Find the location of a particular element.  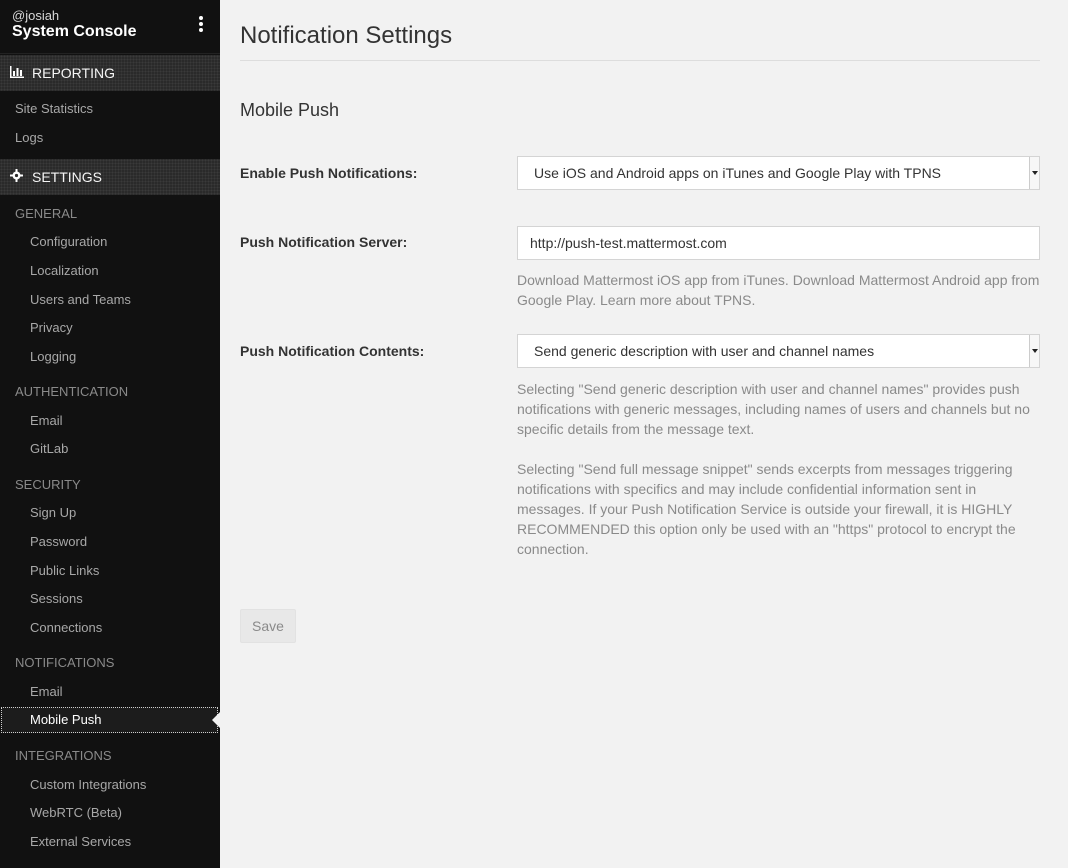

sidebar-item-custom-integrations: Custom Integrations is located at coordinates (88, 784).